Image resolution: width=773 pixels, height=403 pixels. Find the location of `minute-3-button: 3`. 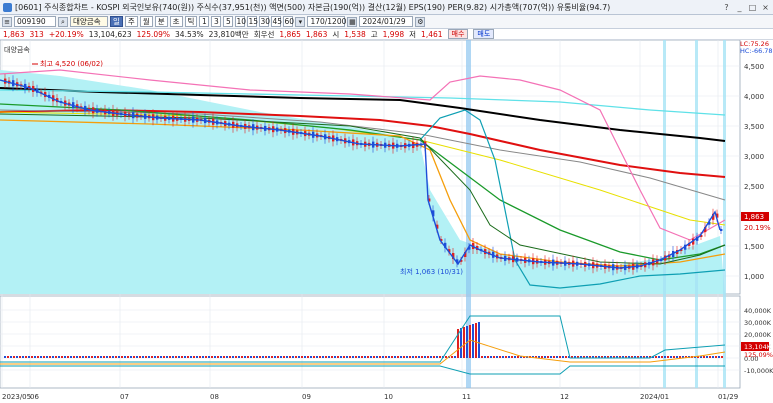

minute-3-button: 3 is located at coordinates (216, 21).